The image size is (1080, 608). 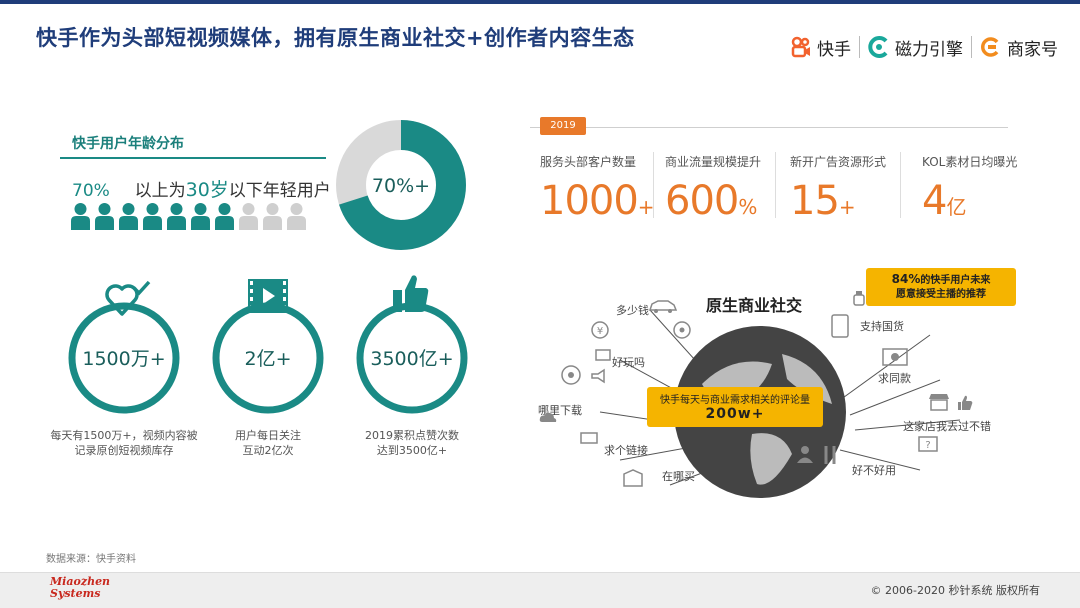 I want to click on kuaishou-brand: 快手, so click(x=820, y=47).